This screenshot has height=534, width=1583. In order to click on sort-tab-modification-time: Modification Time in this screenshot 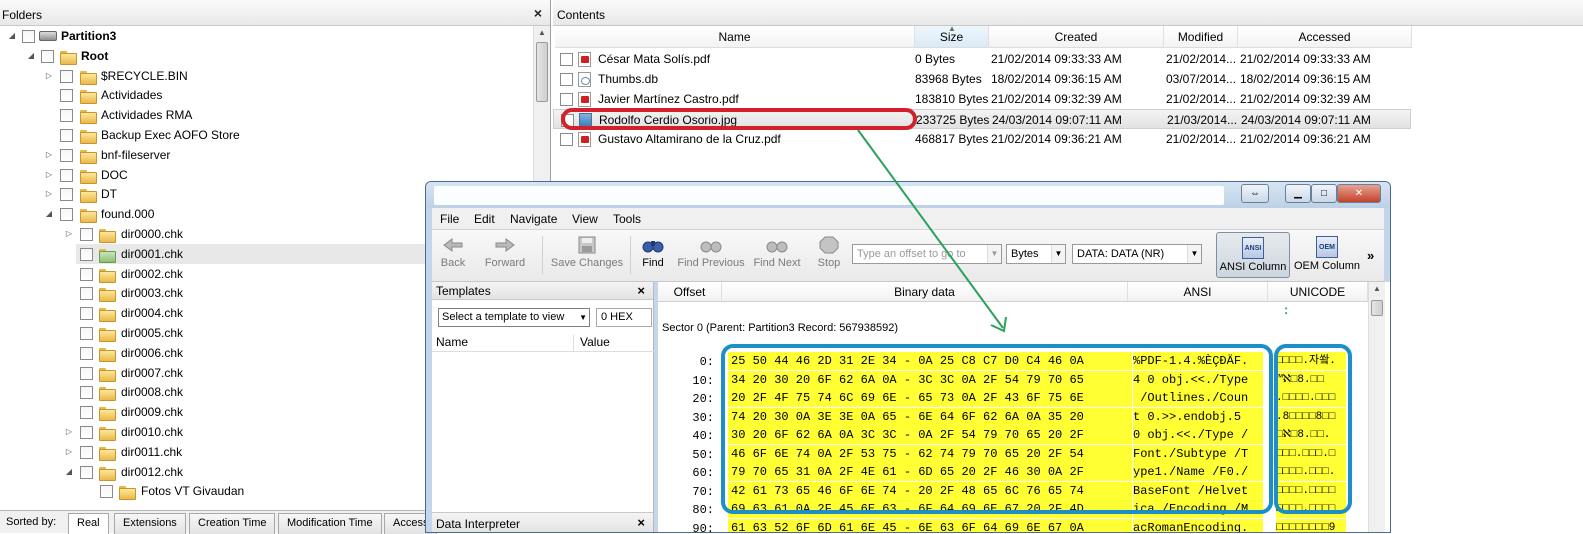, I will do `click(330, 523)`.